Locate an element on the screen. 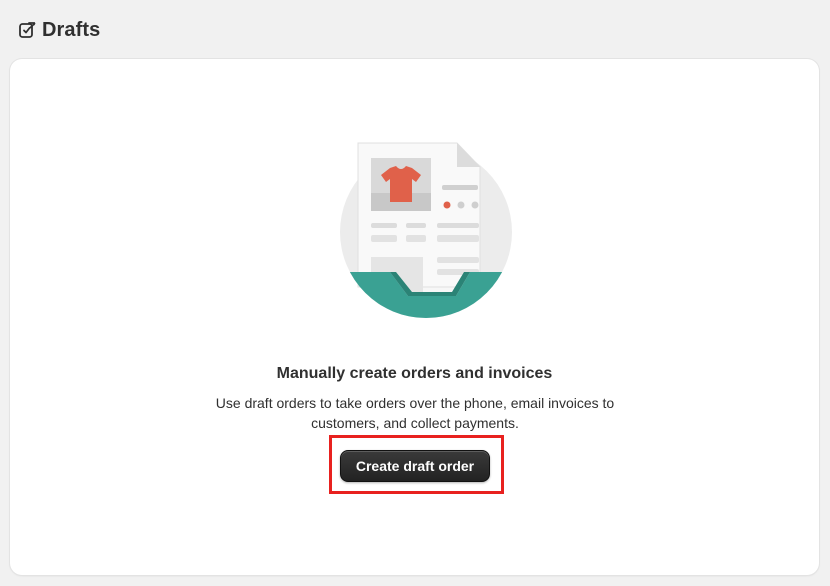 Image resolution: width=830 pixels, height=586 pixels. page-header: Drafts is located at coordinates (59, 30).